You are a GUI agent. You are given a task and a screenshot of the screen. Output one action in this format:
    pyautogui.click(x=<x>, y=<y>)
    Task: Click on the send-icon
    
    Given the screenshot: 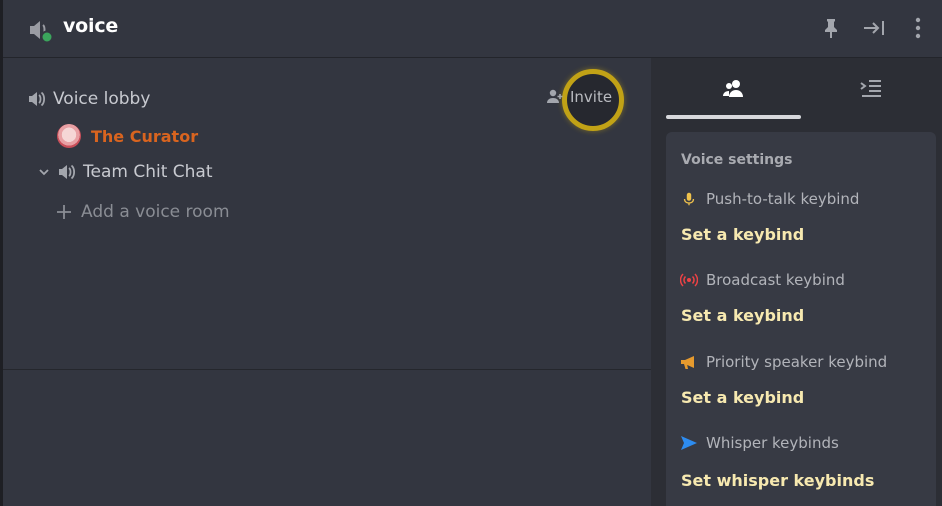 What is the action you would take?
    pyautogui.click(x=689, y=443)
    